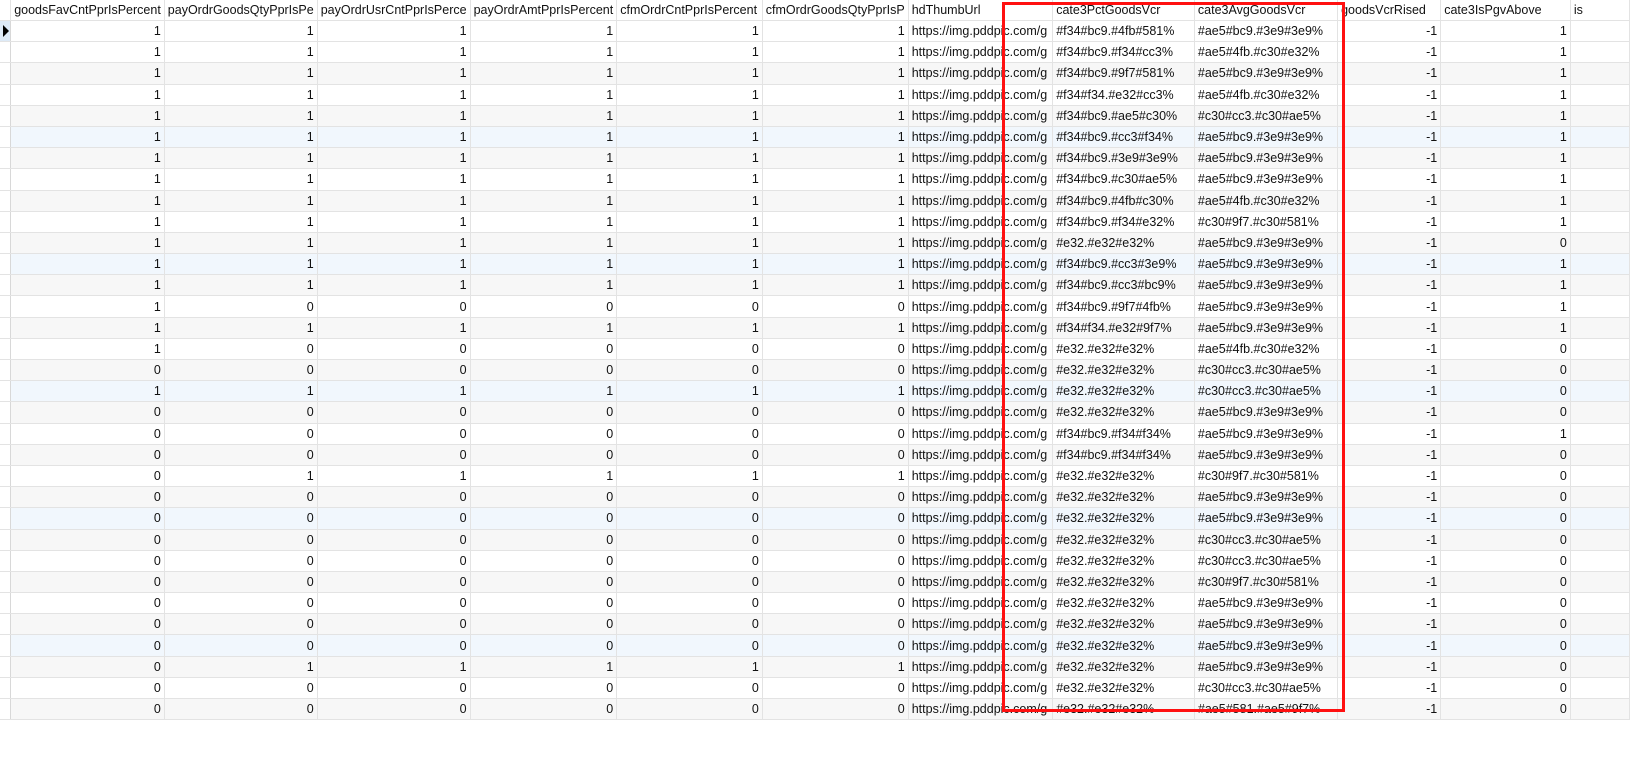 The height and width of the screenshot is (761, 1630). What do you see at coordinates (1123, 222) in the screenshot?
I see `cell-cate3PctGoodsVcr: #f34#bc9.#f34#e32%` at bounding box center [1123, 222].